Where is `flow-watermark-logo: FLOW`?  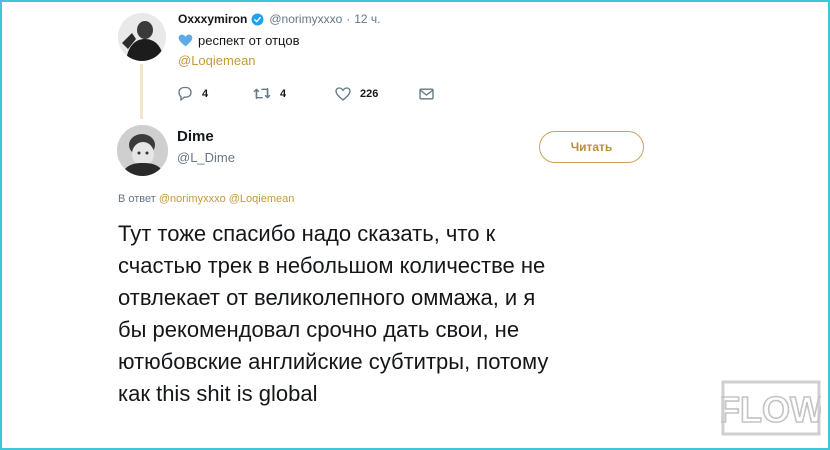 flow-watermark-logo: FLOW is located at coordinates (771, 408).